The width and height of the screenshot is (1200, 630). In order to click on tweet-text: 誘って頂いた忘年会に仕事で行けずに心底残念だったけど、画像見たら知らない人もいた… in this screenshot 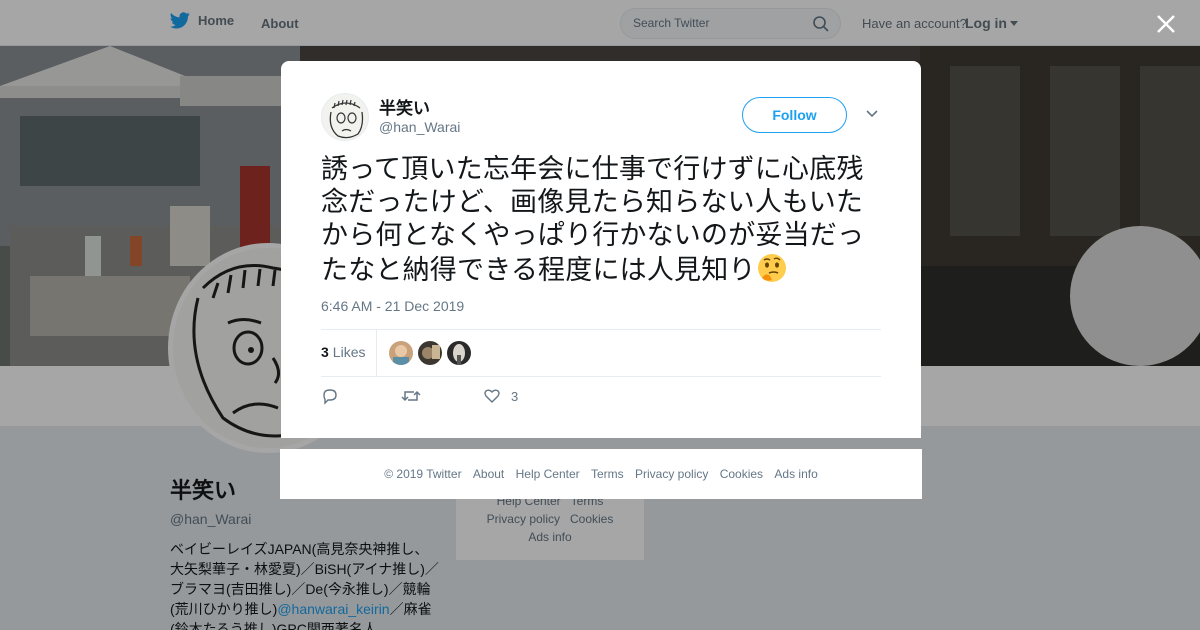, I will do `click(602, 222)`.